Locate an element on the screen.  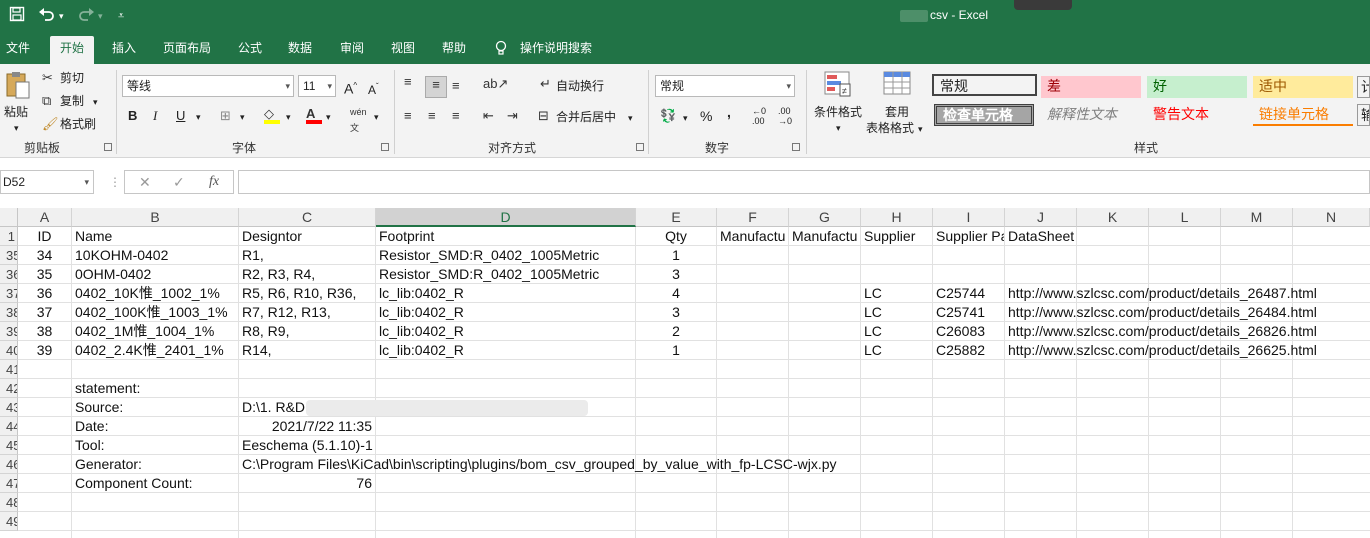
tab-page-layout: 页面布局 is located at coordinates (187, 48).